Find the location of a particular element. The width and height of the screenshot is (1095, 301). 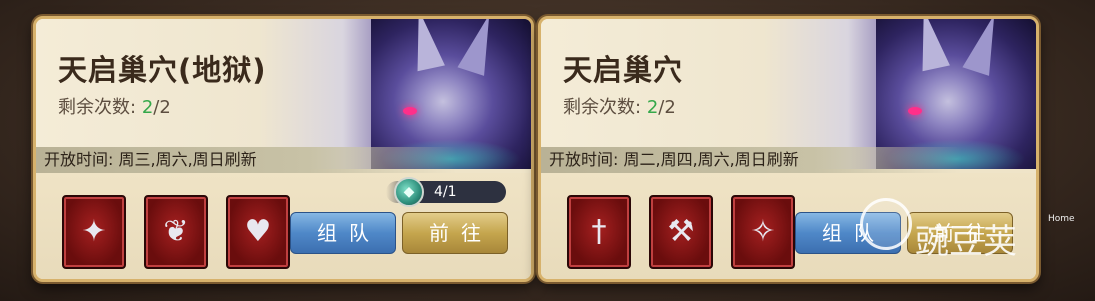

go-button: 前往 is located at coordinates (455, 233).